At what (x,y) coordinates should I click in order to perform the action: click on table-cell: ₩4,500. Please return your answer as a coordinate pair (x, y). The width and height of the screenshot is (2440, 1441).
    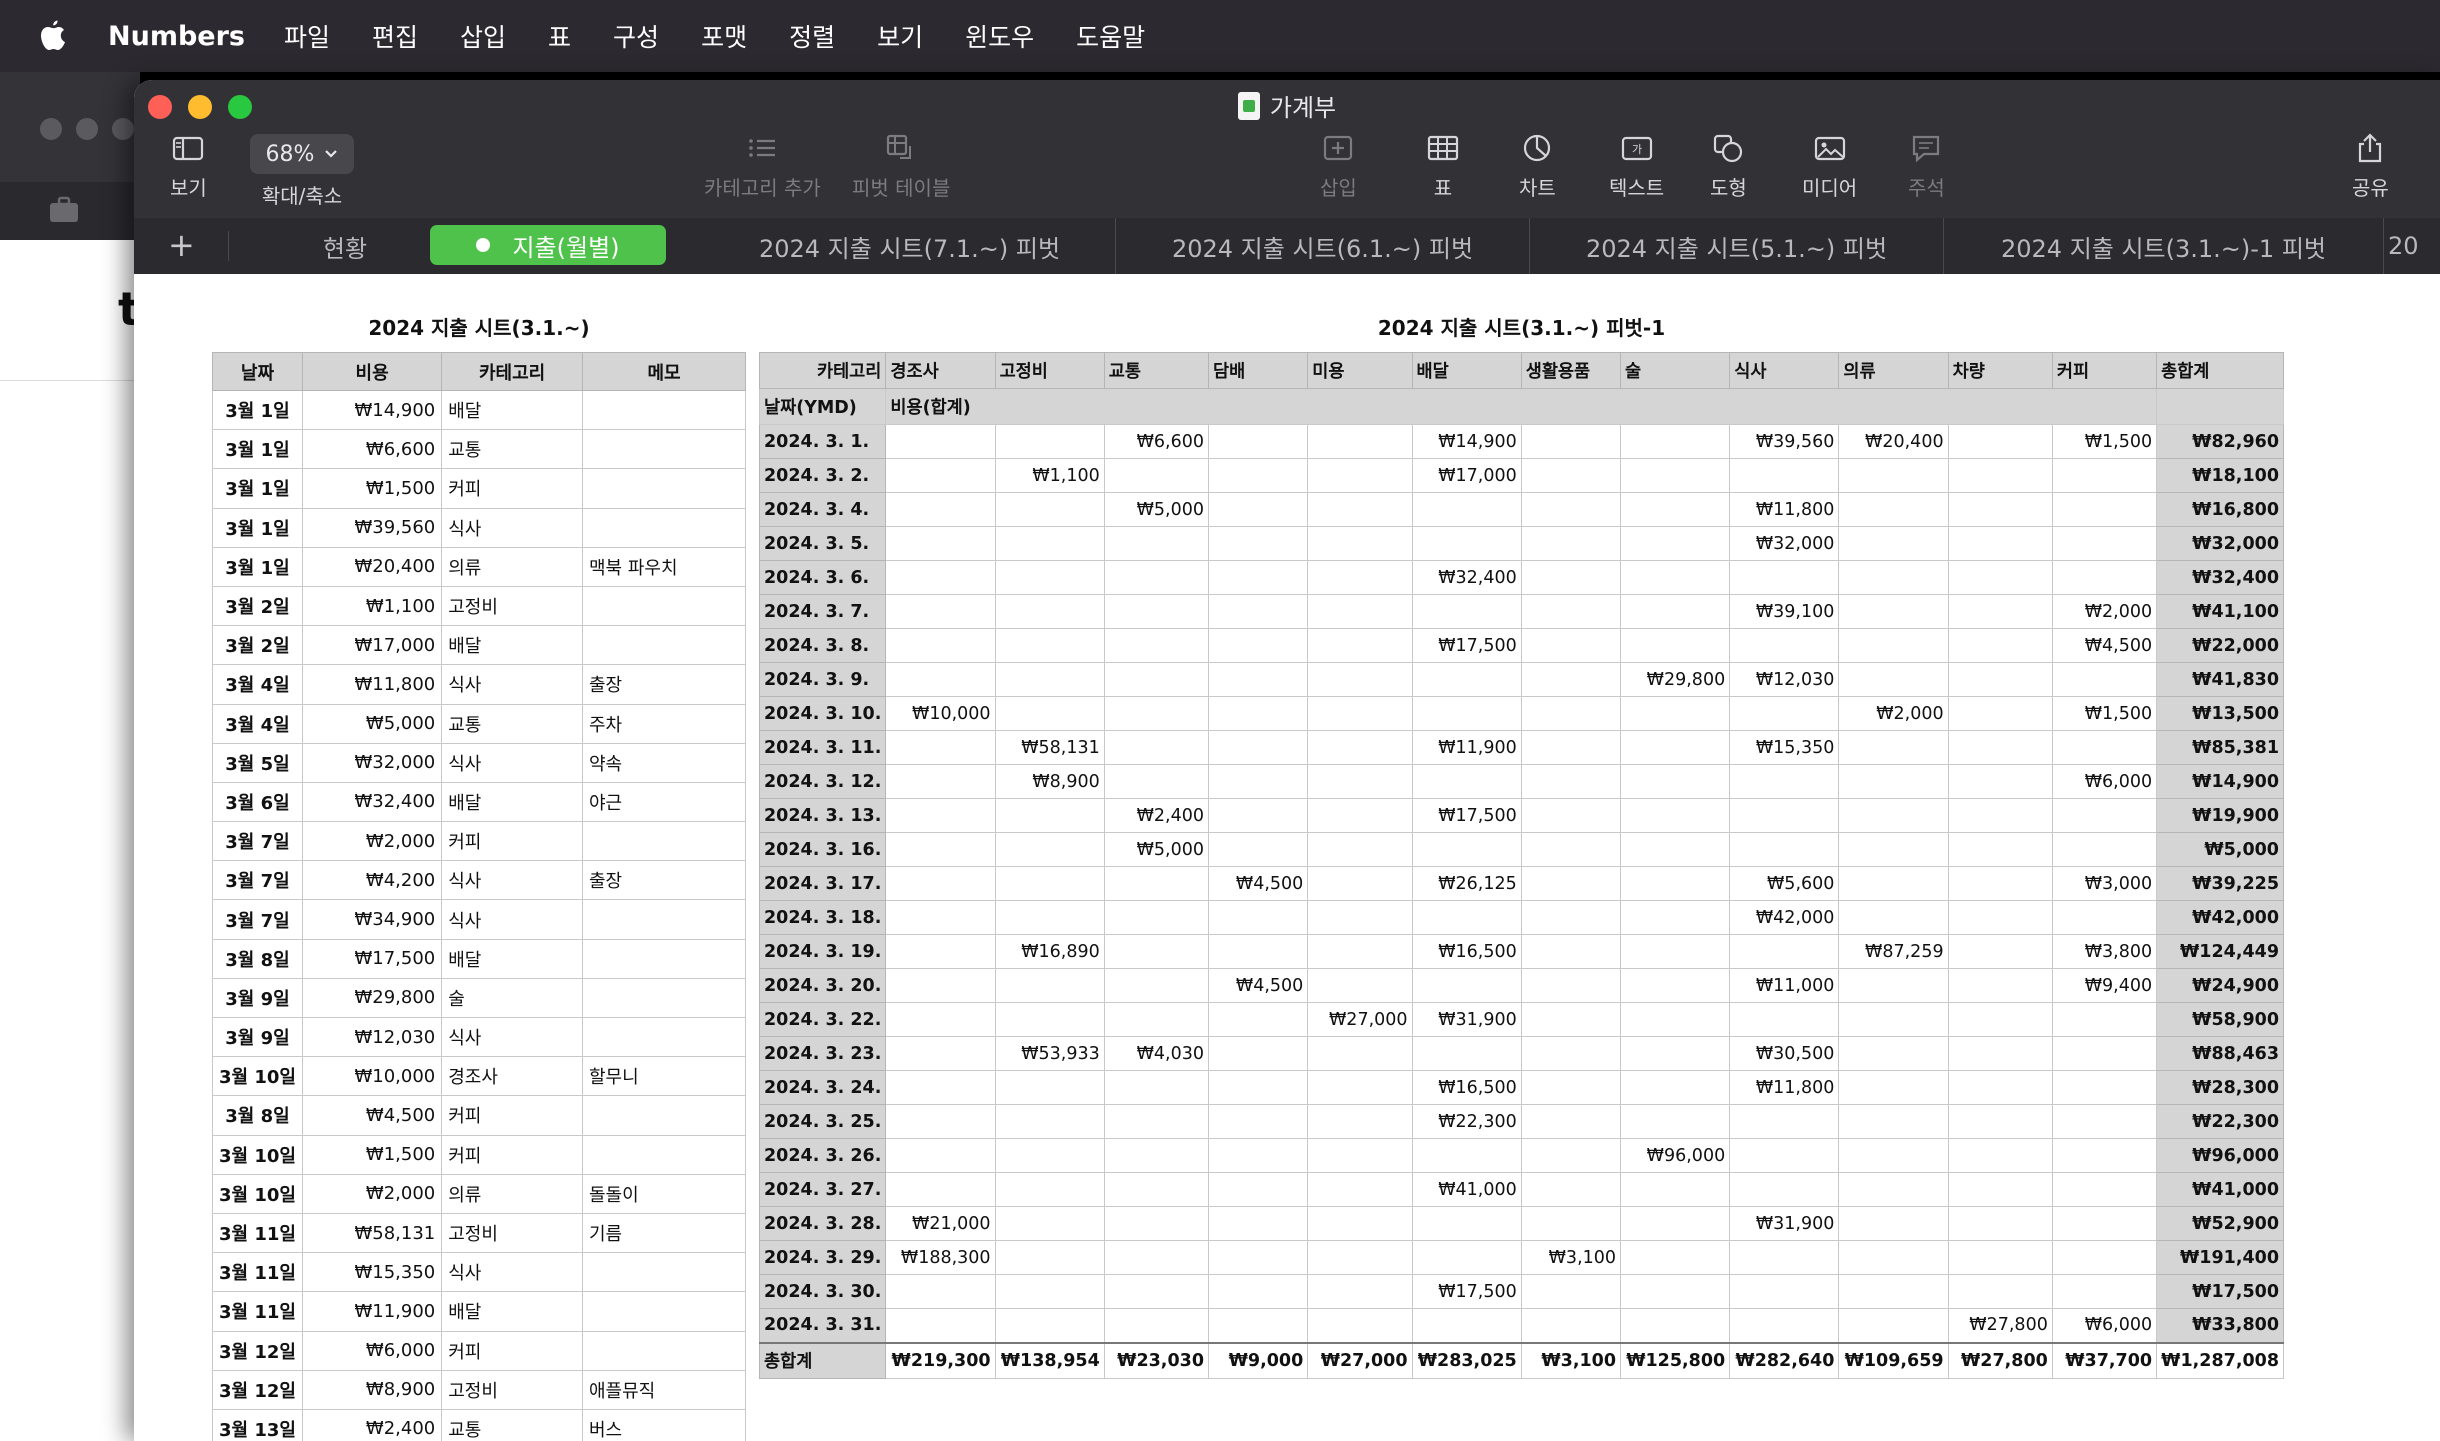
    Looking at the image, I should click on (1258, 985).